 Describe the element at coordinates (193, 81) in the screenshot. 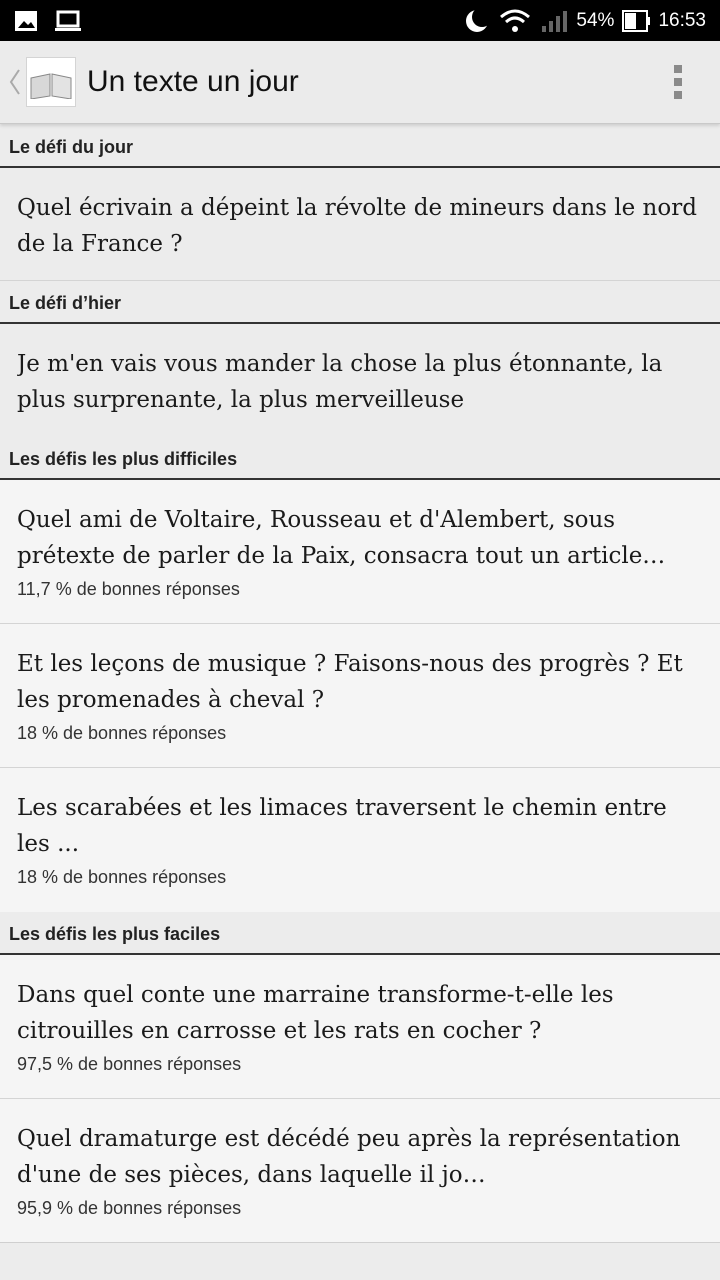

I see `app-title: Un texte un jour` at that location.